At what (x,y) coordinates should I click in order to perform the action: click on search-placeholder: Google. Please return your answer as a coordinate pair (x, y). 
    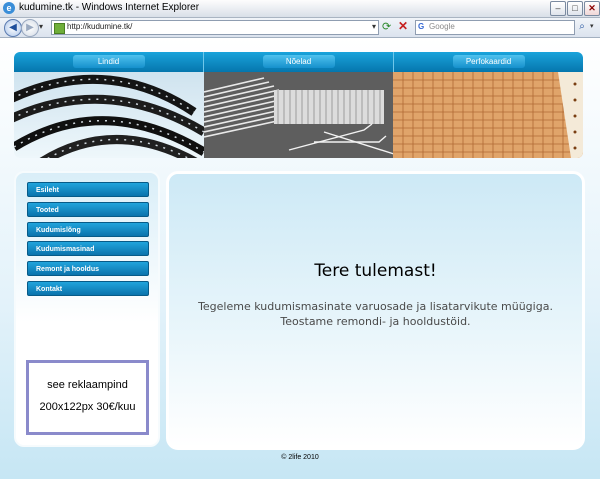
    Looking at the image, I should click on (442, 26).